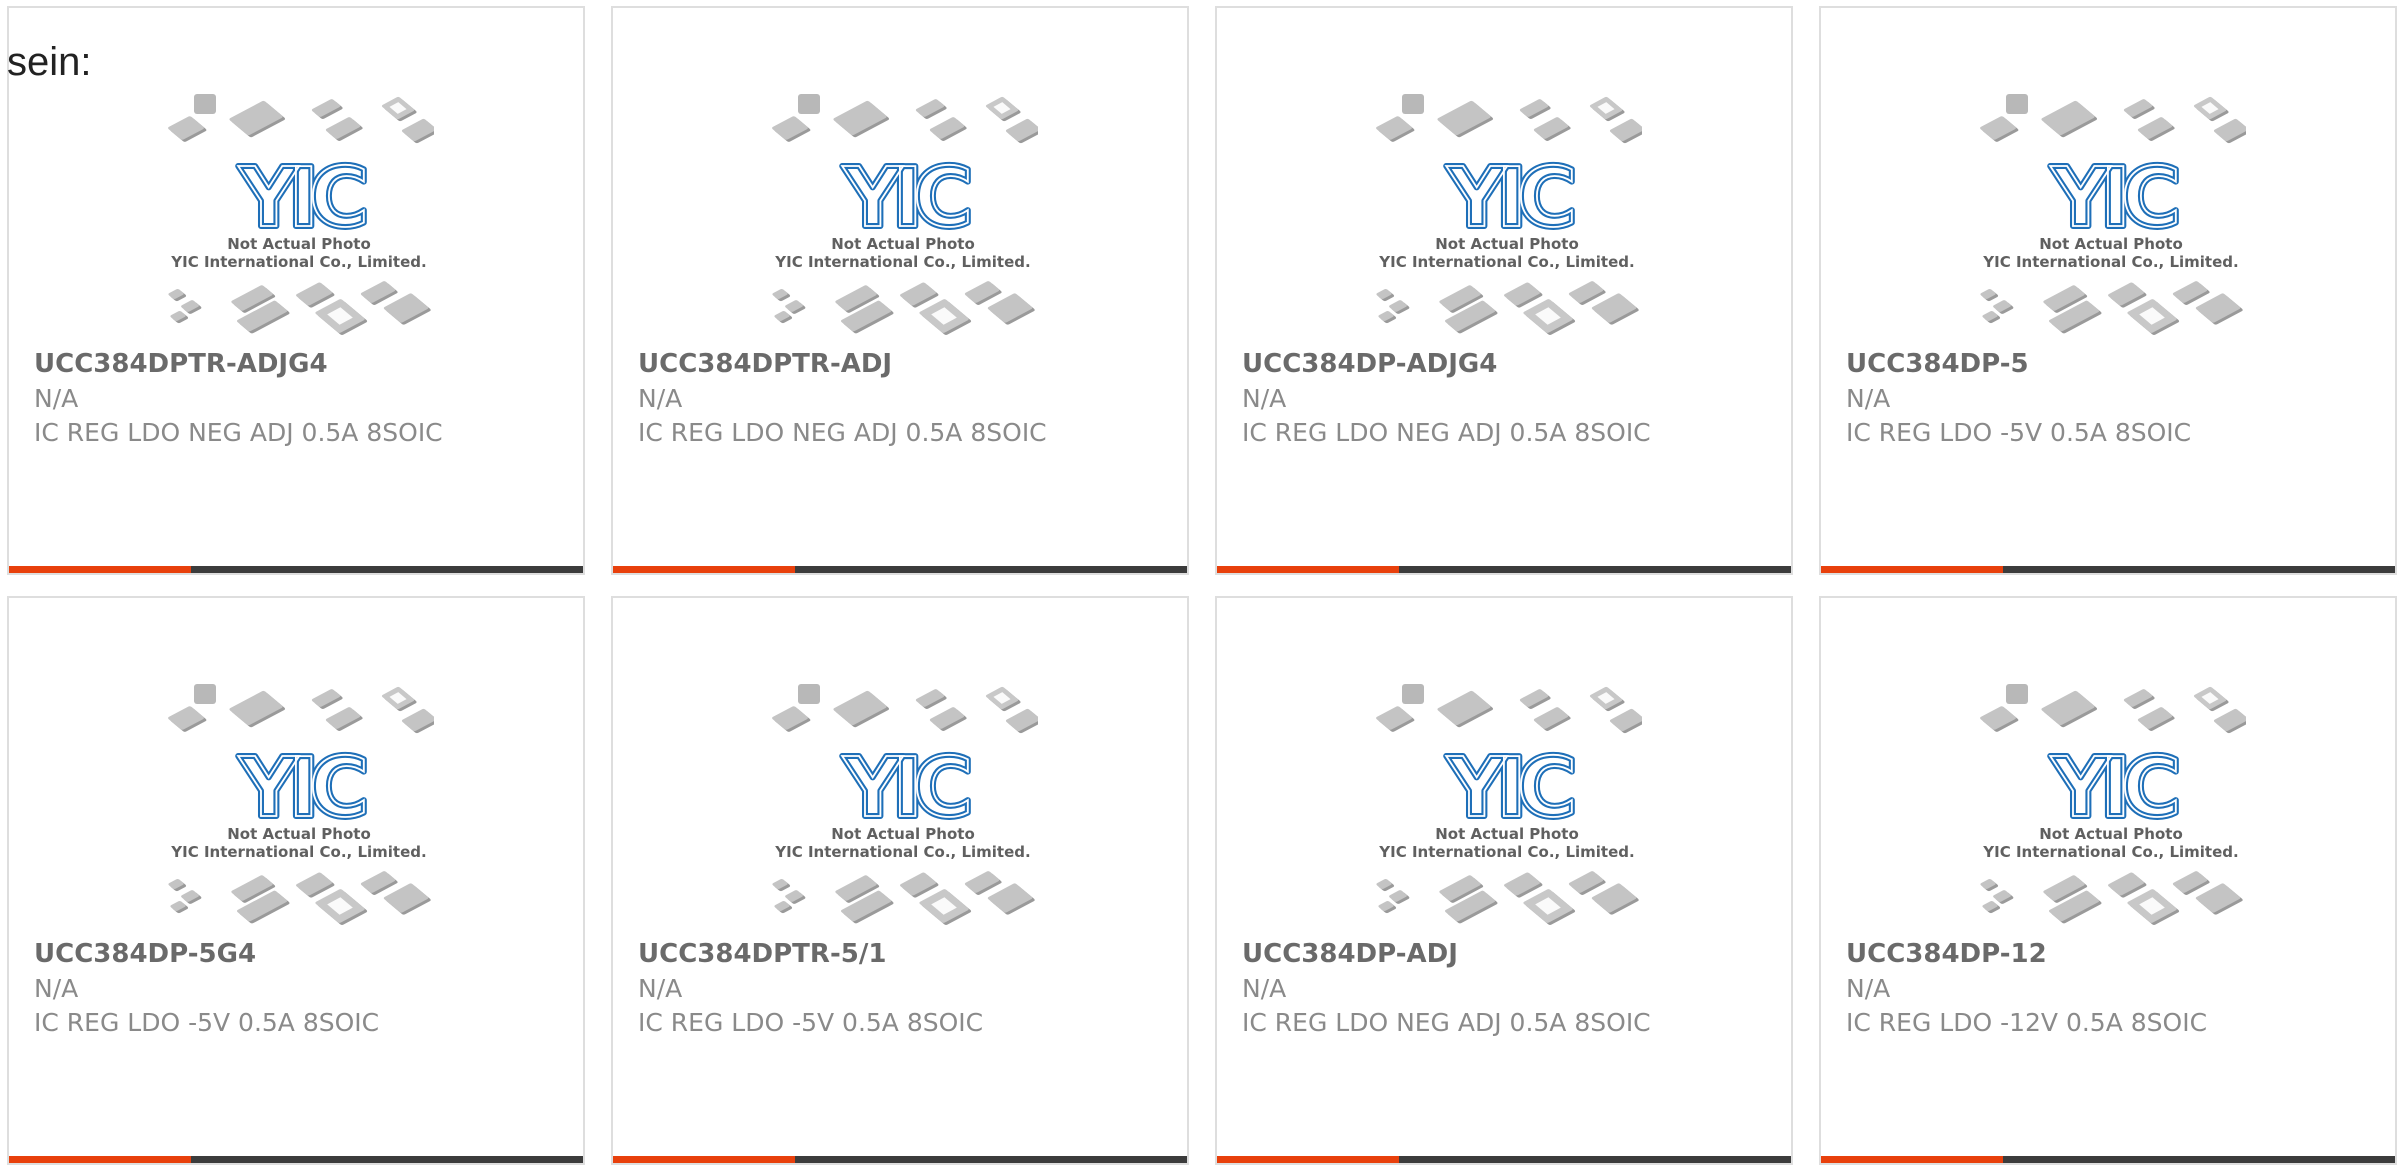  What do you see at coordinates (145, 954) in the screenshot?
I see `product-part-number: UCC384DP-5G4` at bounding box center [145, 954].